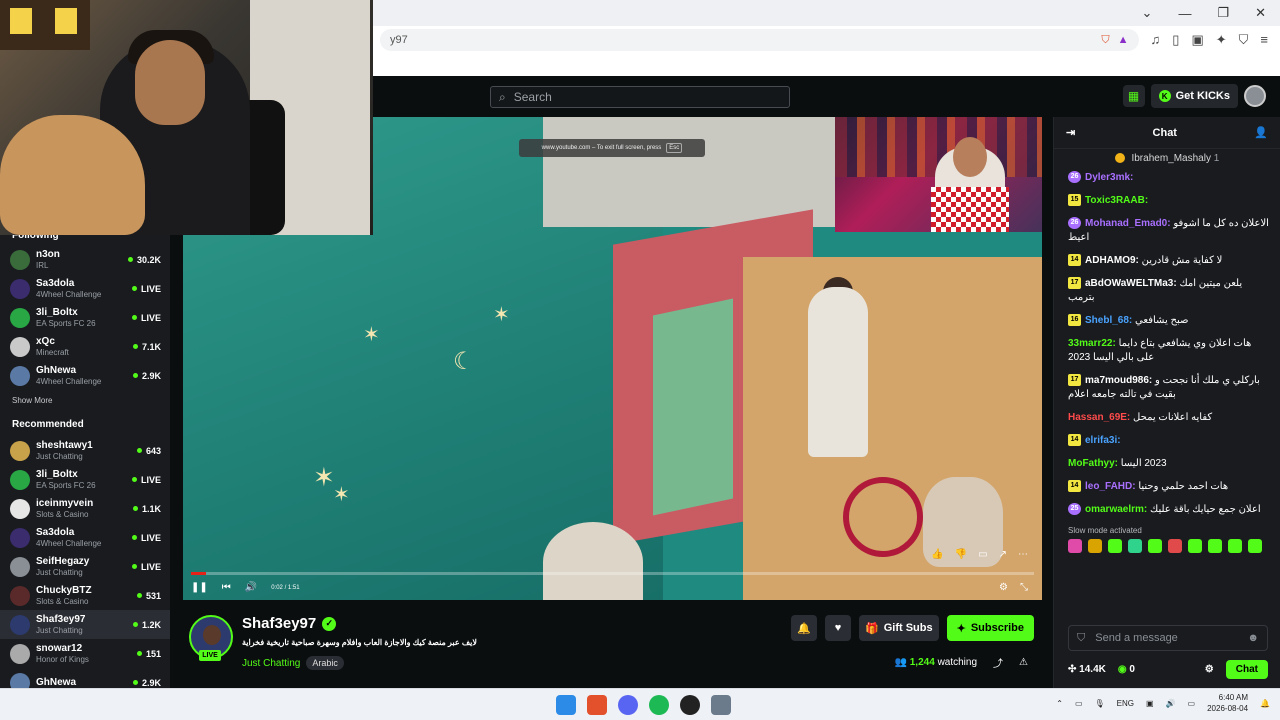  I want to click on chat-username: leo_FAHD:, so click(1110, 486).